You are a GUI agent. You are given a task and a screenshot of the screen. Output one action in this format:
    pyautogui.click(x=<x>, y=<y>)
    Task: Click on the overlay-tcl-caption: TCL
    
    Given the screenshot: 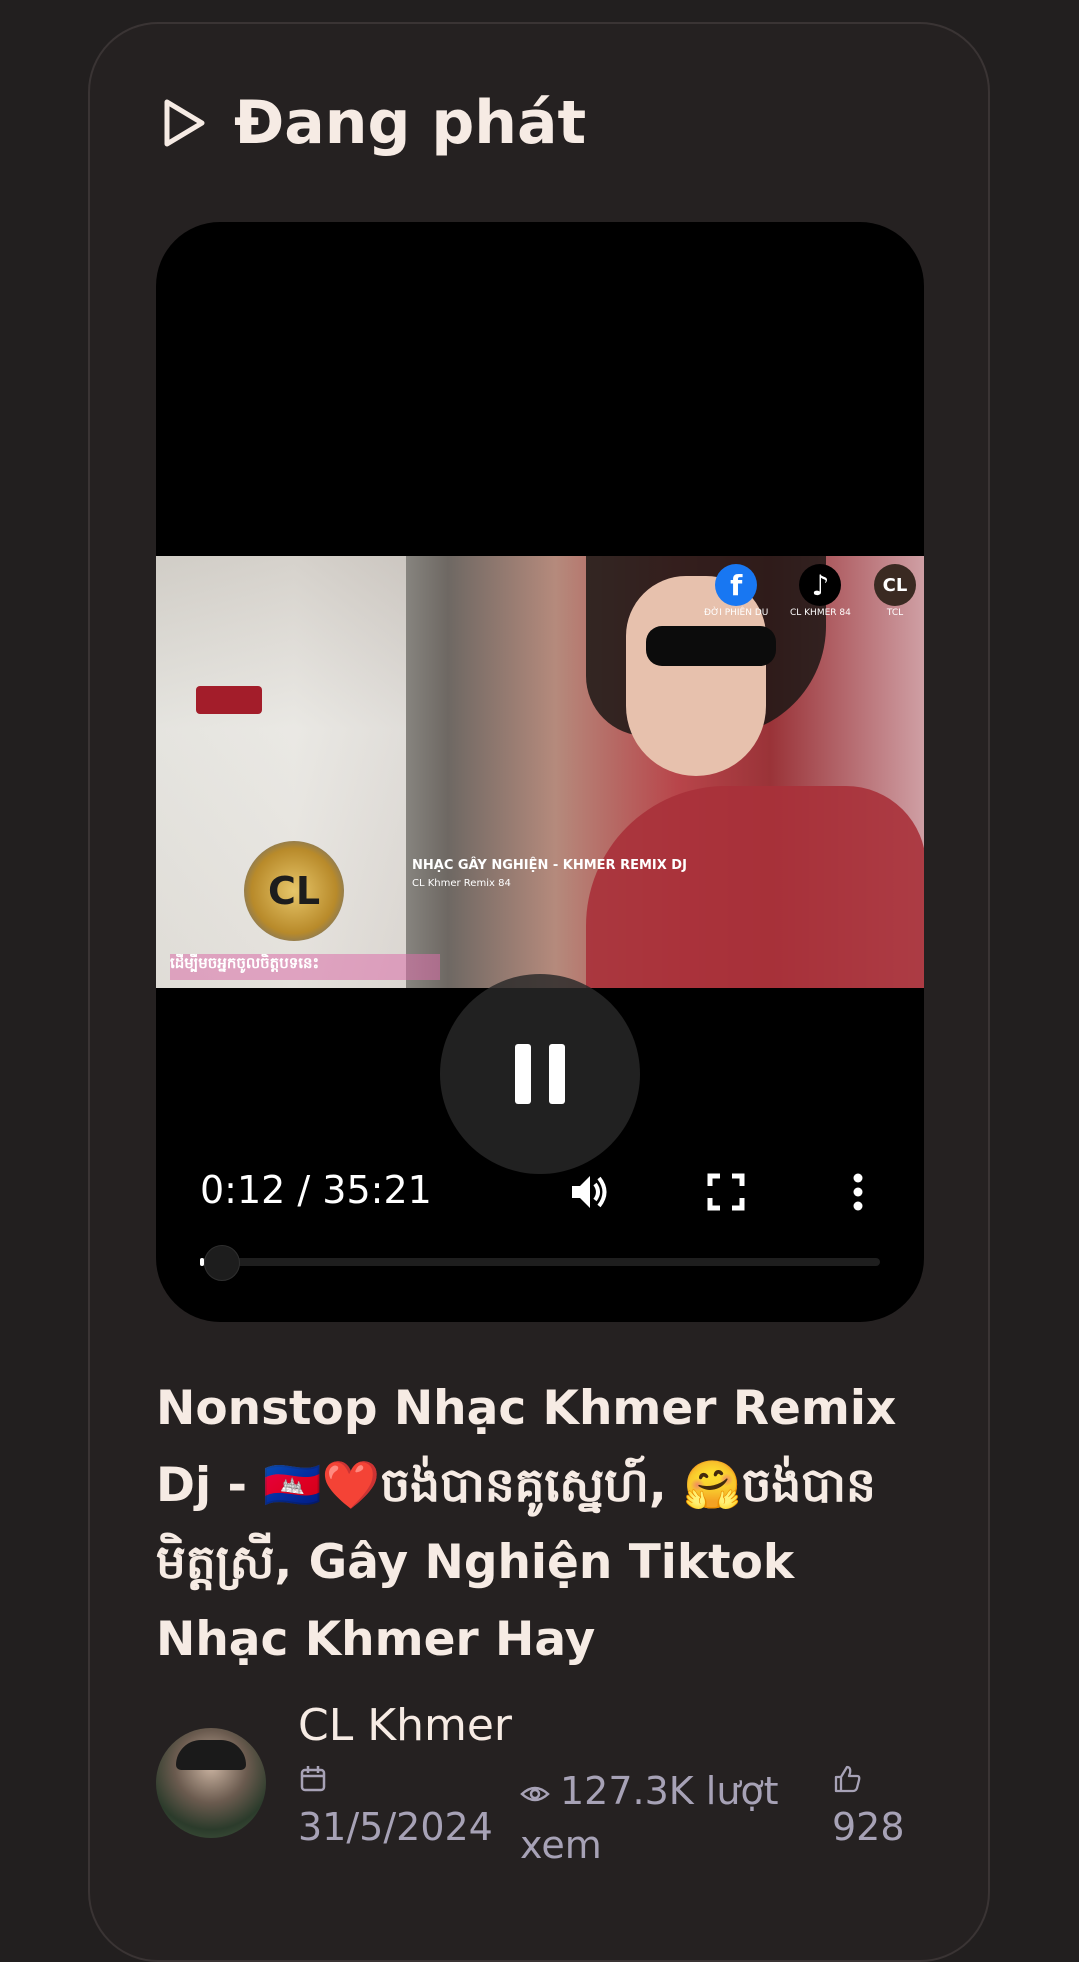 What is the action you would take?
    pyautogui.click(x=895, y=613)
    